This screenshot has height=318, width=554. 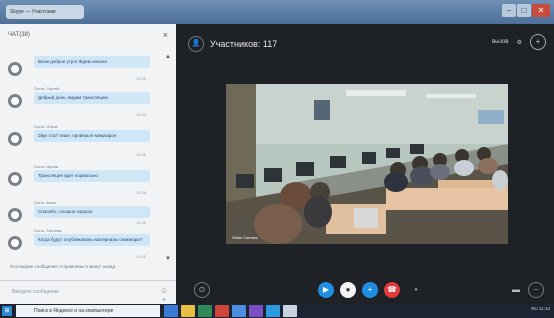 I want to click on window-buttons: – □ ✕, so click(x=526, y=11).